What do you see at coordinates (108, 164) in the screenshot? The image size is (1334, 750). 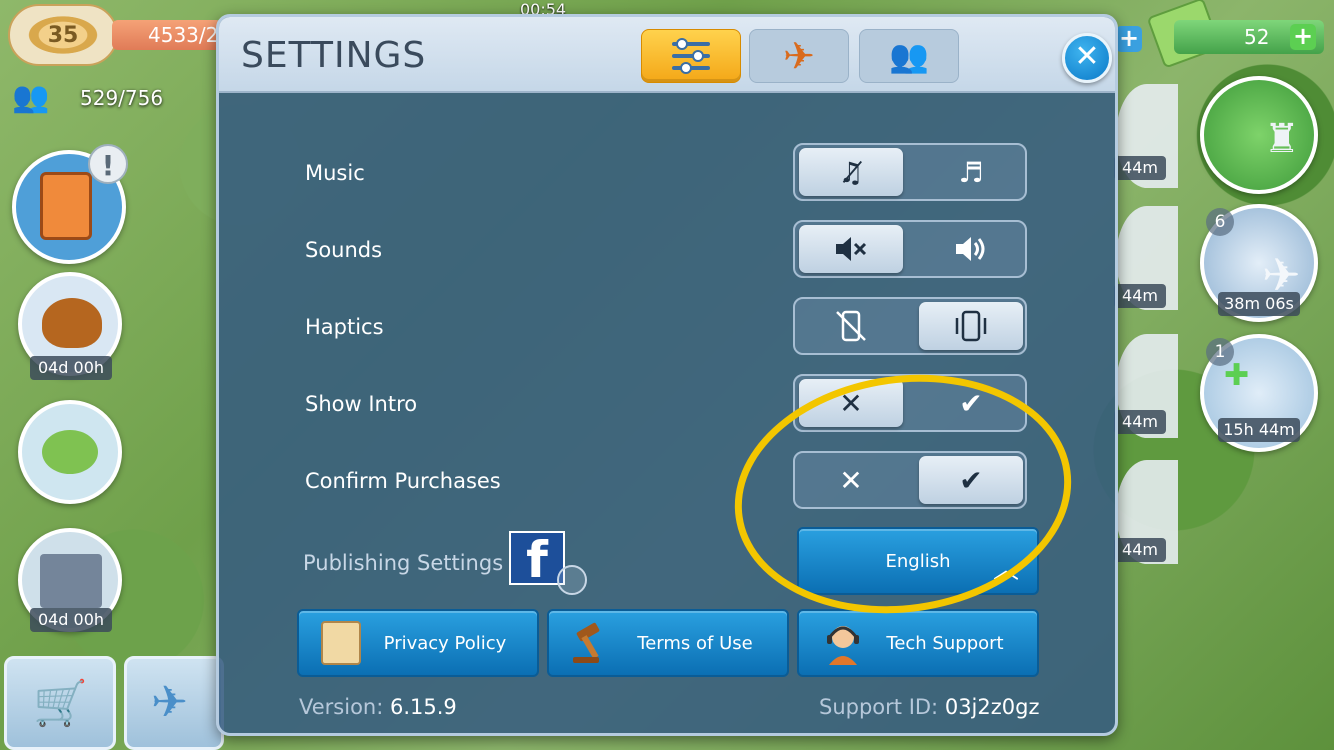 I see `alert-icon: !` at bounding box center [108, 164].